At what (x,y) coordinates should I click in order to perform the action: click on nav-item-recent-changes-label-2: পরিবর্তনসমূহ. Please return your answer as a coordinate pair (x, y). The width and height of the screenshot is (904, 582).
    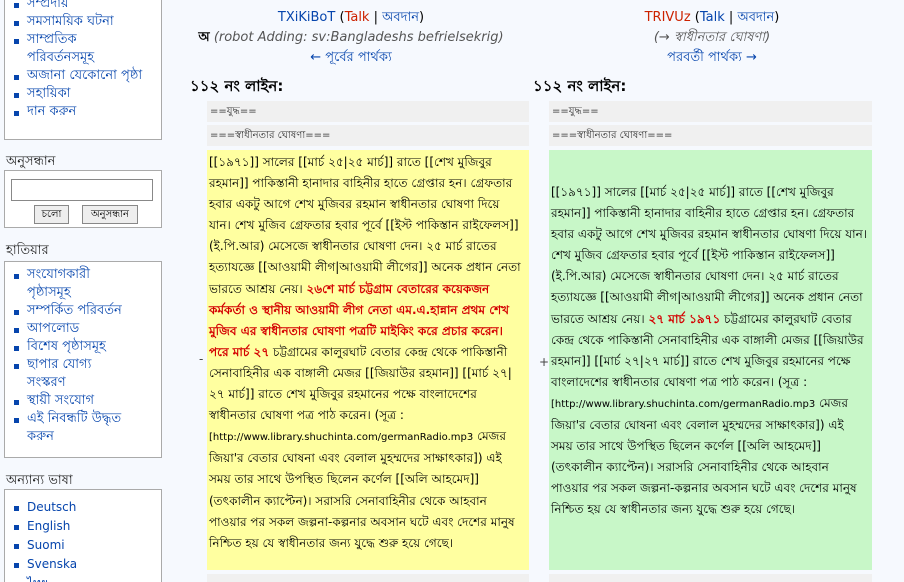
    Looking at the image, I should click on (60, 57).